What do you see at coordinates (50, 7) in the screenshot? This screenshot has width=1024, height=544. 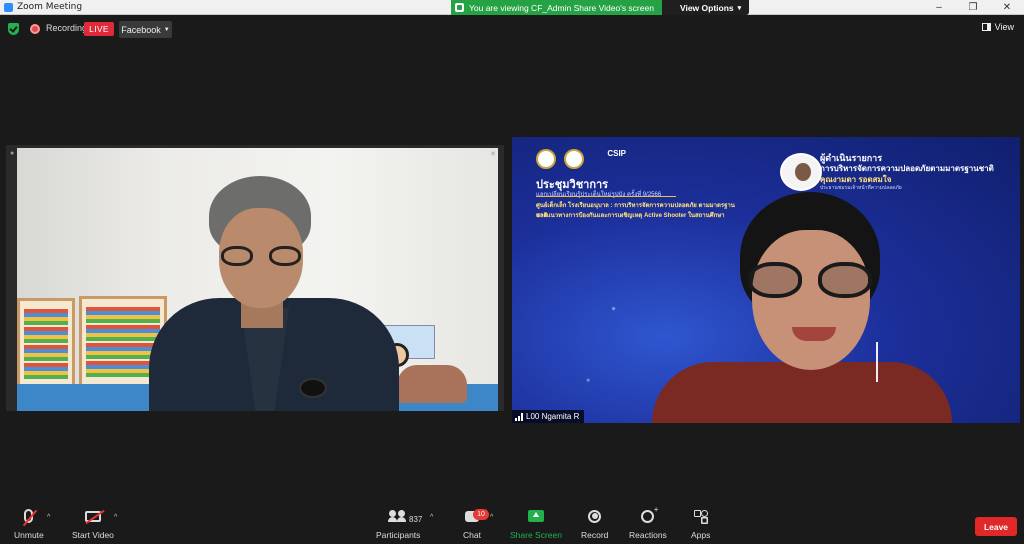 I see `window-title: Zoom Meeting` at bounding box center [50, 7].